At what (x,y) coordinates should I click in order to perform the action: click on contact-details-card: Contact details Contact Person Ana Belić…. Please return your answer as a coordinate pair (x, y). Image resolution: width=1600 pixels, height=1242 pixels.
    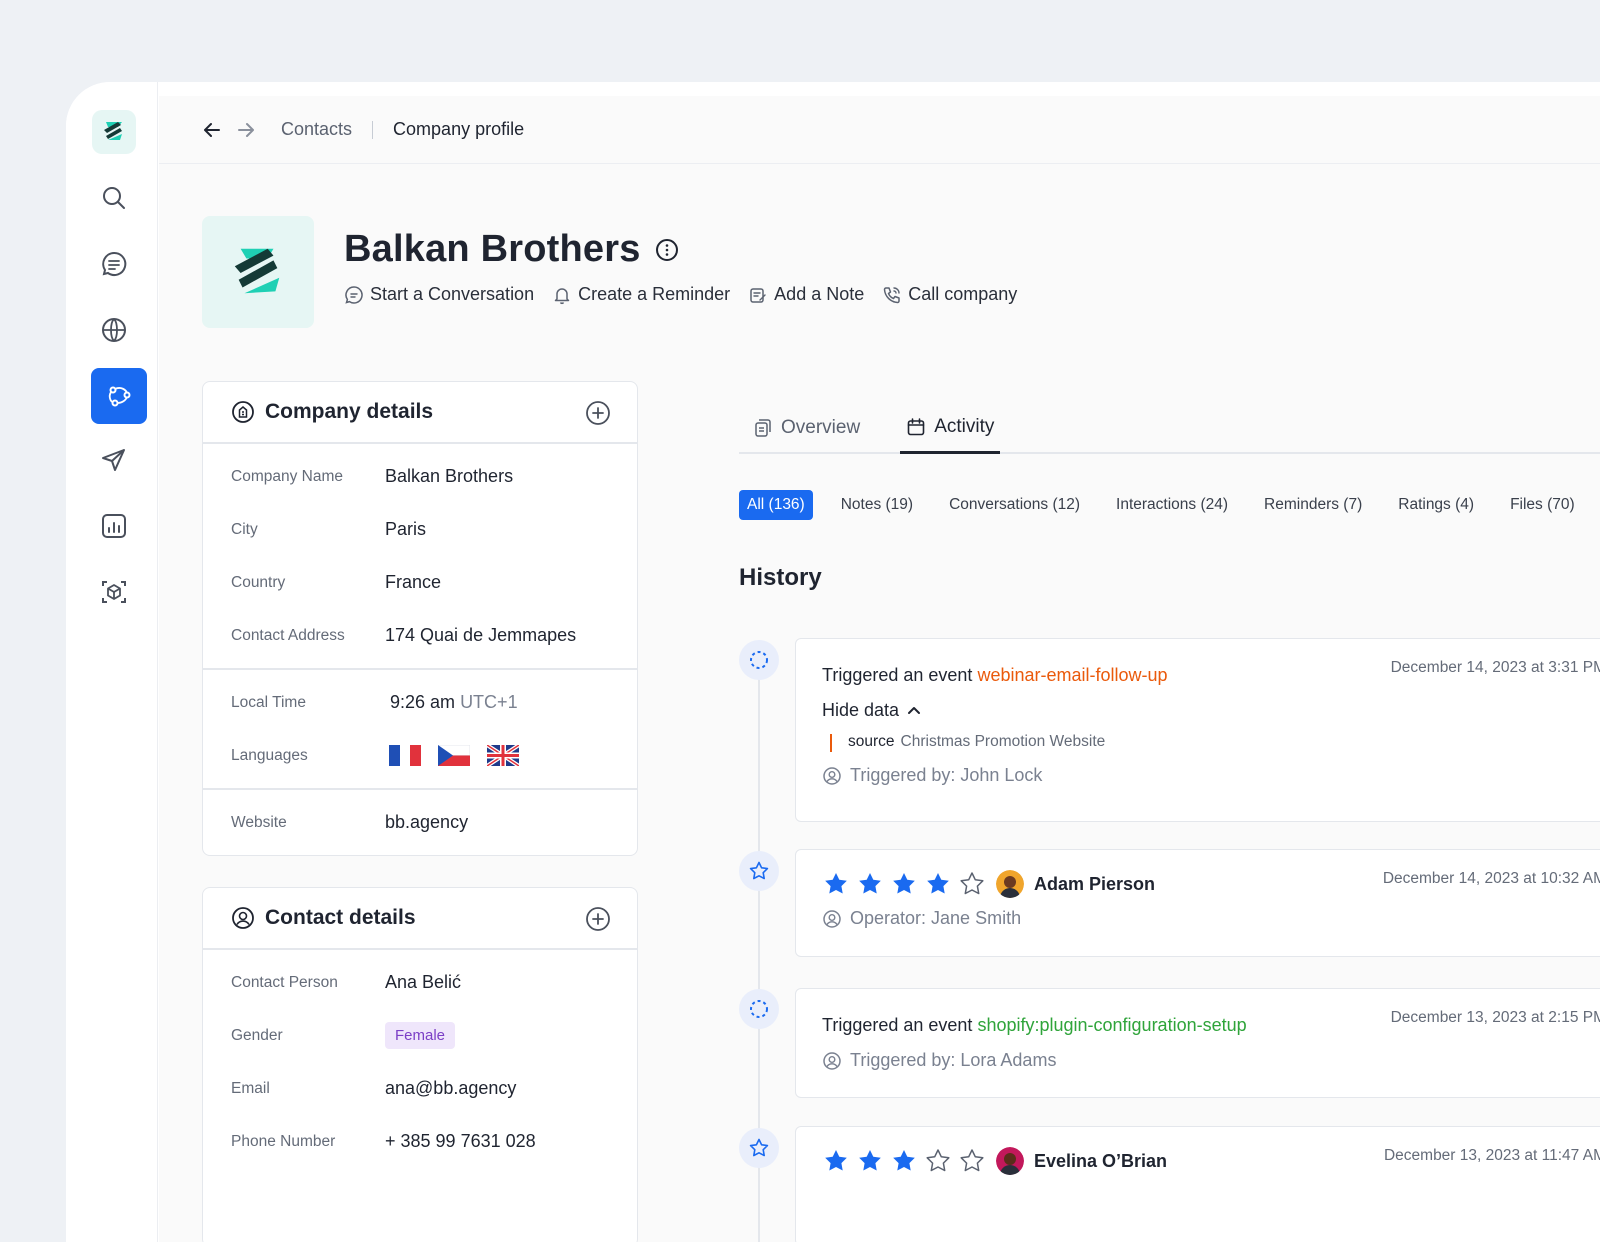
    Looking at the image, I should click on (420, 1064).